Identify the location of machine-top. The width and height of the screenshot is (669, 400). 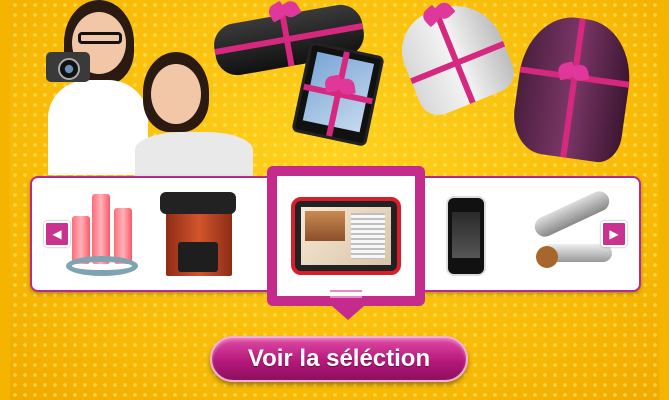
(198, 203).